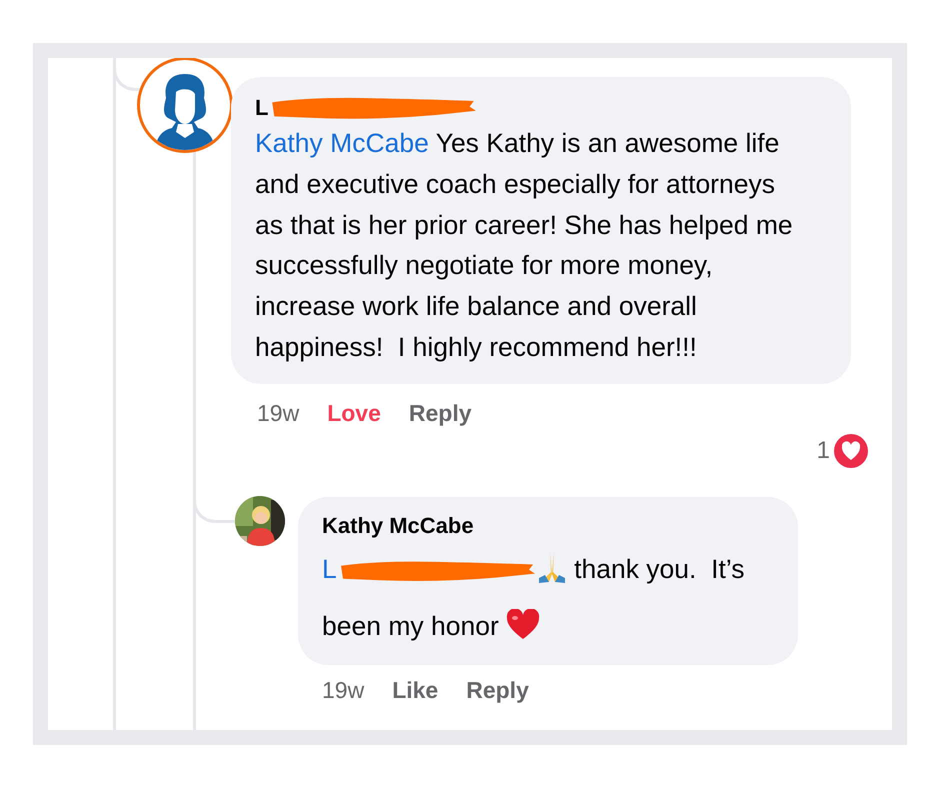 The image size is (940, 788). What do you see at coordinates (398, 526) in the screenshot?
I see `author-name: Kathy McCabe` at bounding box center [398, 526].